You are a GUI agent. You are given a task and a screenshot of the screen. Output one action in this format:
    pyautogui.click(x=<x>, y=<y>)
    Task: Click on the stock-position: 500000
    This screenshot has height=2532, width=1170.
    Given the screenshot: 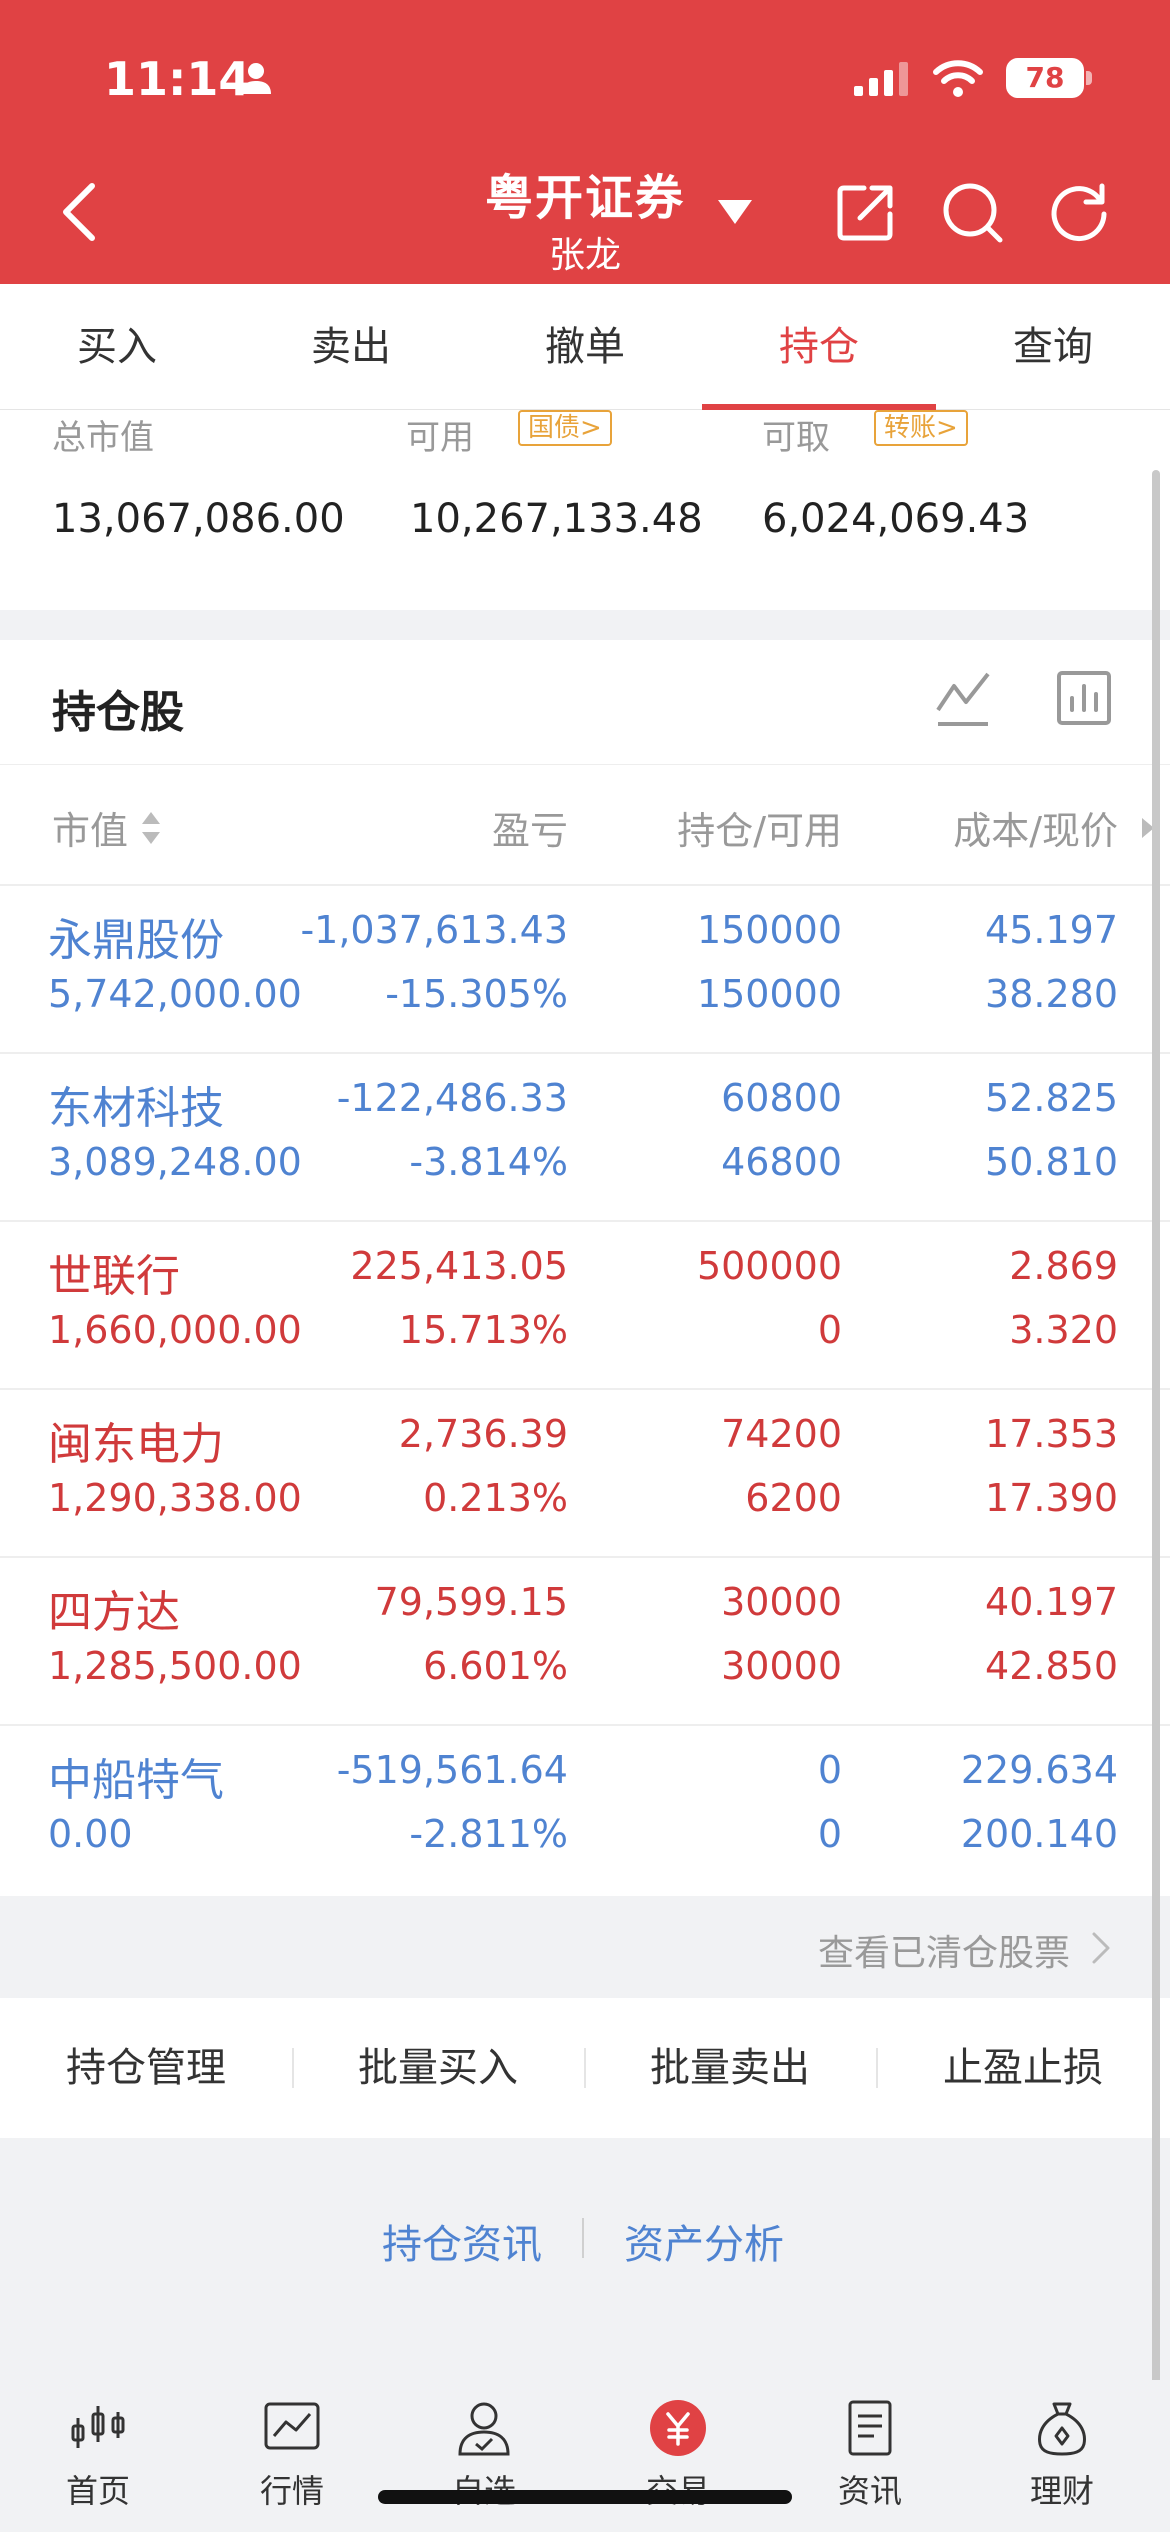 What is the action you would take?
    pyautogui.click(x=769, y=1266)
    